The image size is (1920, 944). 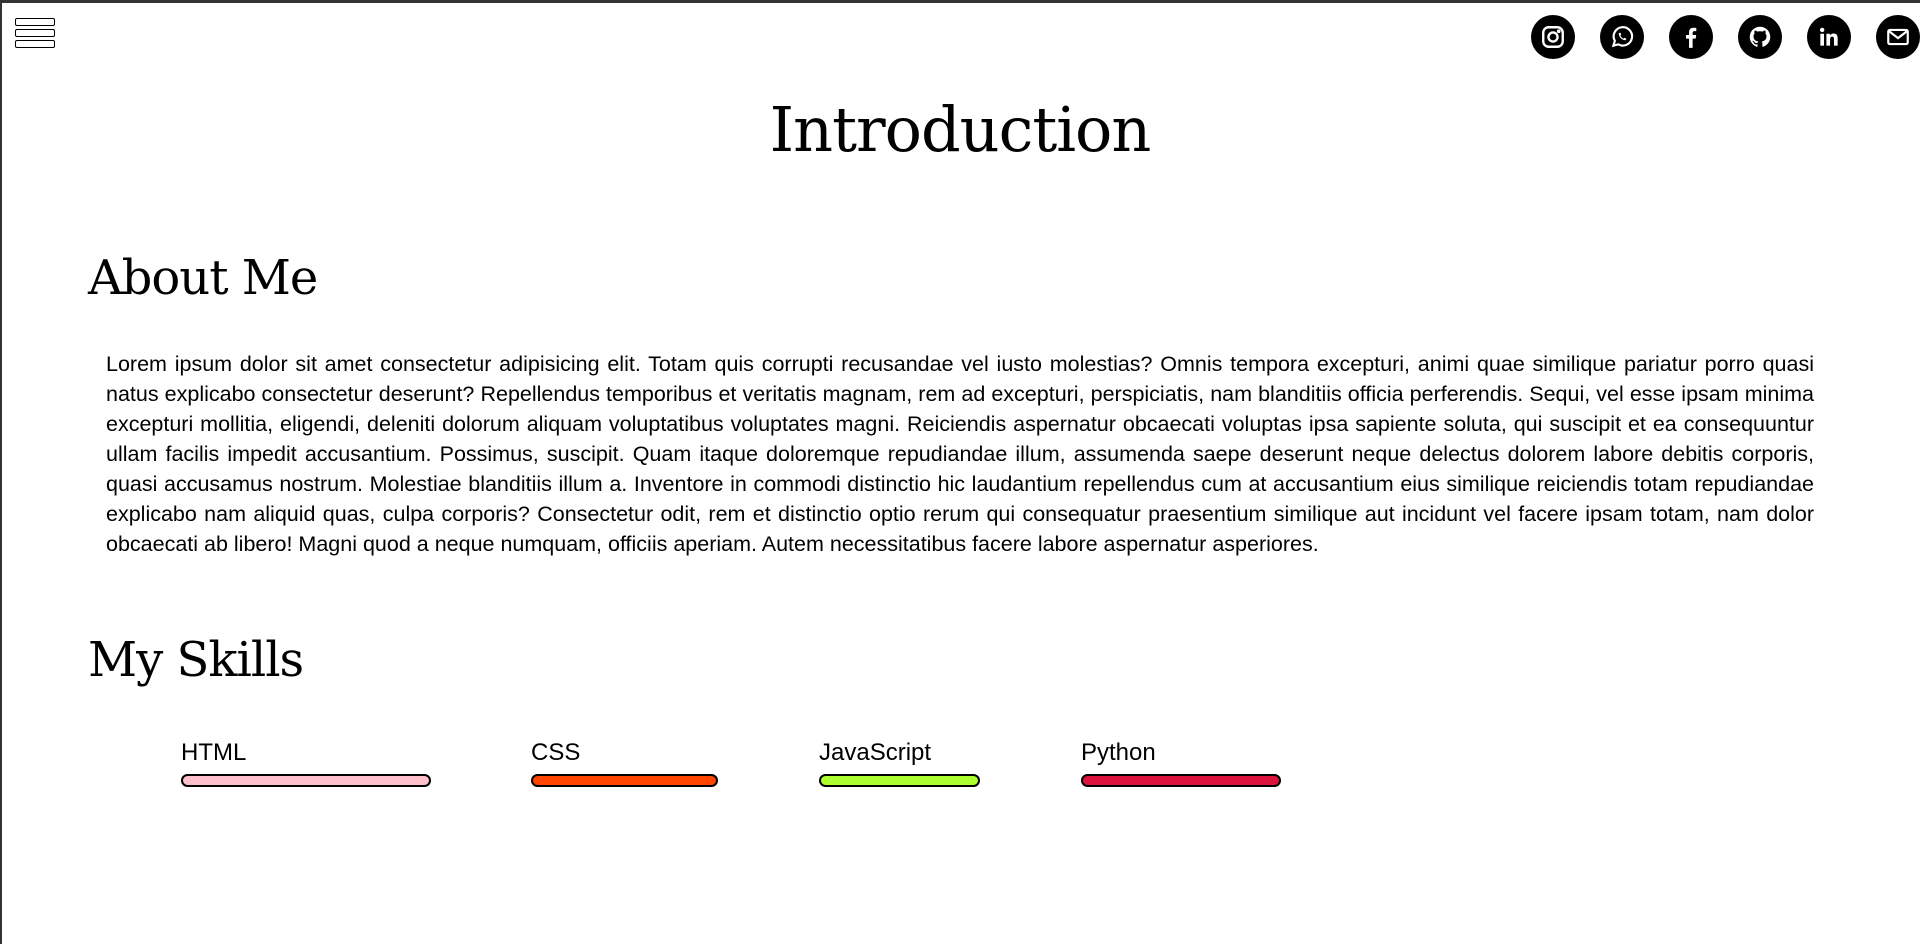 What do you see at coordinates (1622, 37) in the screenshot?
I see `whatsapp-icon` at bounding box center [1622, 37].